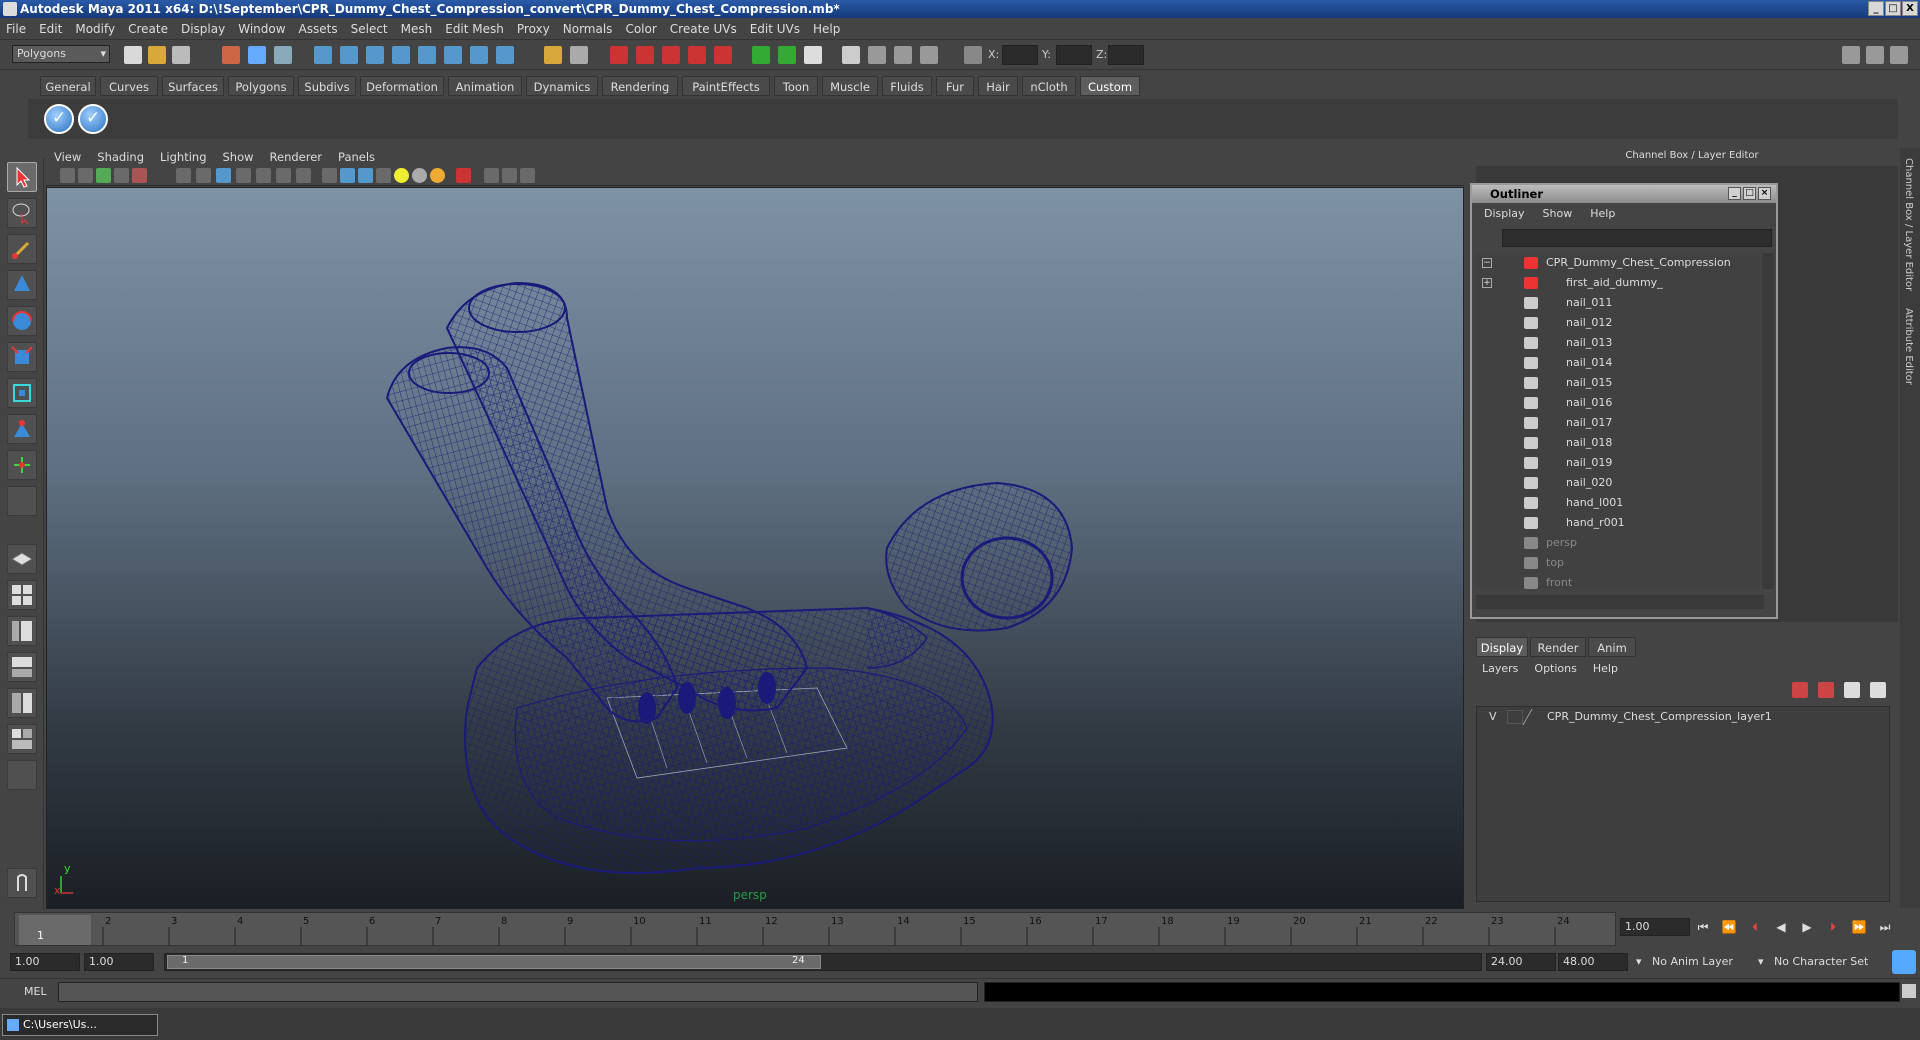 This screenshot has width=1920, height=1040. Describe the element at coordinates (193, 86) in the screenshot. I see `shelf-tab-surfaces: Surfaces` at that location.